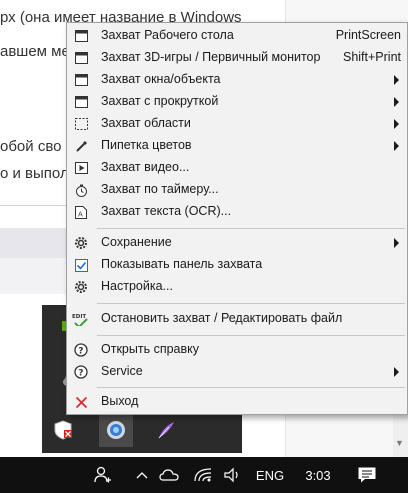 Image resolution: width=408 pixels, height=493 pixels. Describe the element at coordinates (160, 101) in the screenshot. I see `menu-item-label: Захват с прокруткой` at that location.